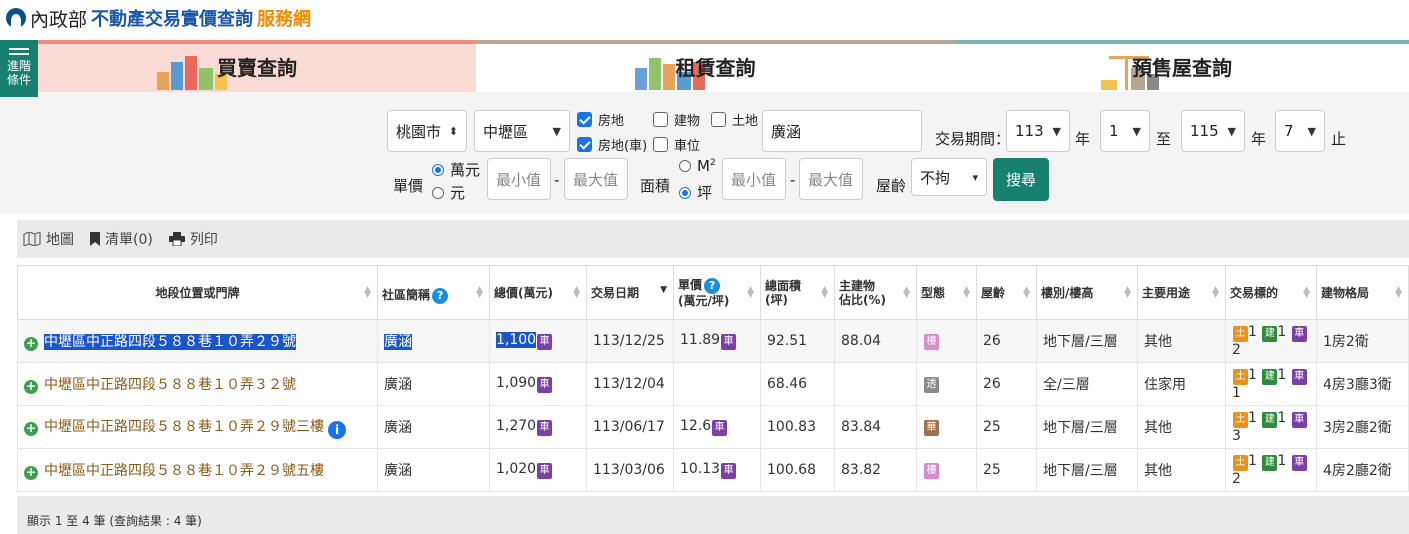  Describe the element at coordinates (734, 119) in the screenshot. I see `checkbox-land: 土地` at that location.